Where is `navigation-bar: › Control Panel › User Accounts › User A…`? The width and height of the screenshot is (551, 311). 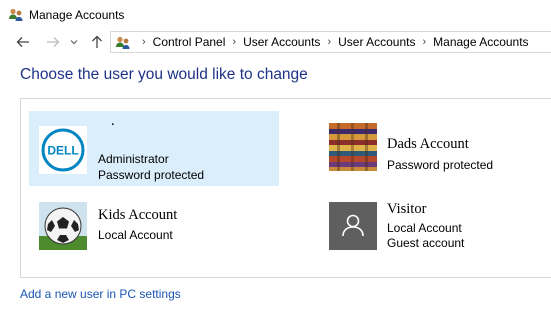 navigation-bar: › Control Panel › User Accounts › User A… is located at coordinates (275, 43).